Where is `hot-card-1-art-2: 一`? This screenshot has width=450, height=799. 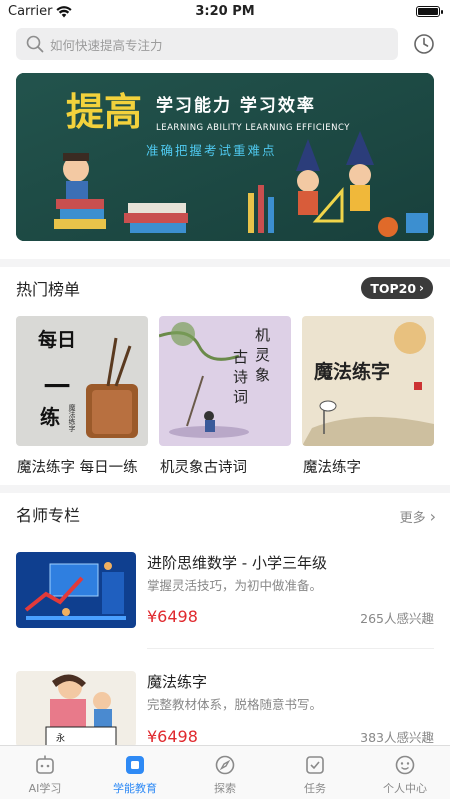
hot-card-1-art-2: 一 is located at coordinates (57, 388).